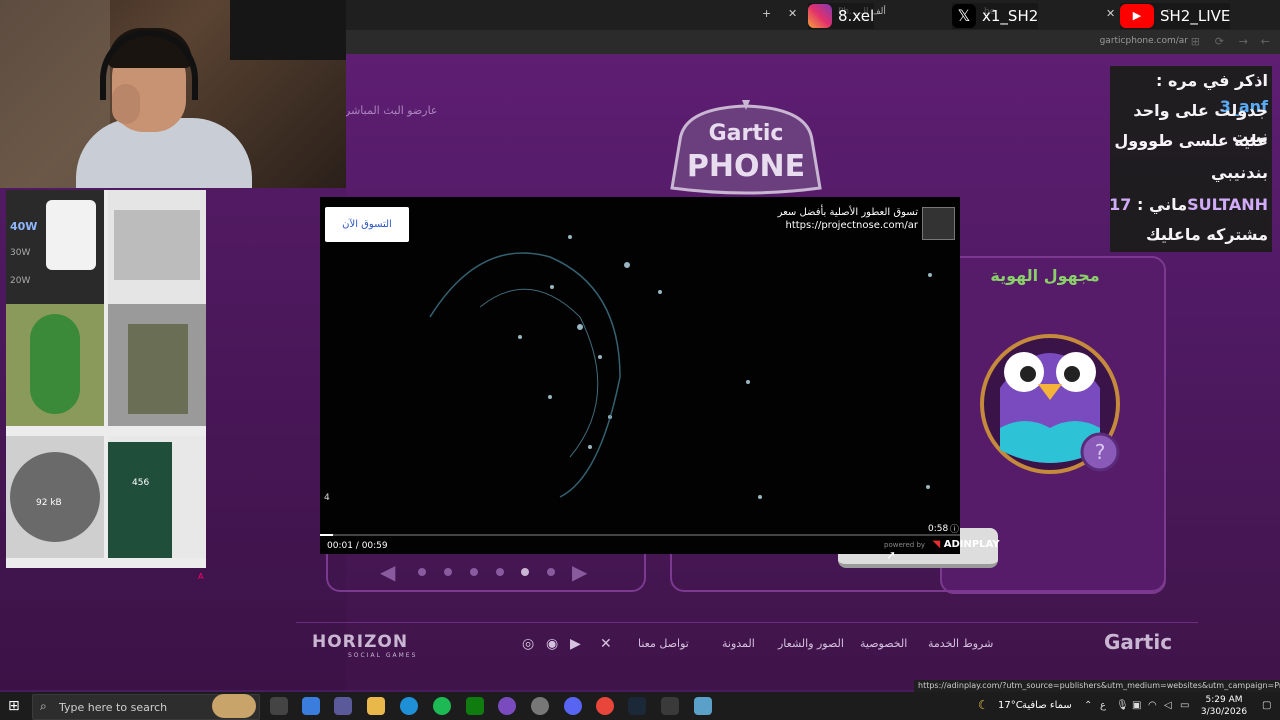 The width and height of the screenshot is (1280, 720). Describe the element at coordinates (1243, 41) in the screenshot. I see `forward-icon: →` at that location.